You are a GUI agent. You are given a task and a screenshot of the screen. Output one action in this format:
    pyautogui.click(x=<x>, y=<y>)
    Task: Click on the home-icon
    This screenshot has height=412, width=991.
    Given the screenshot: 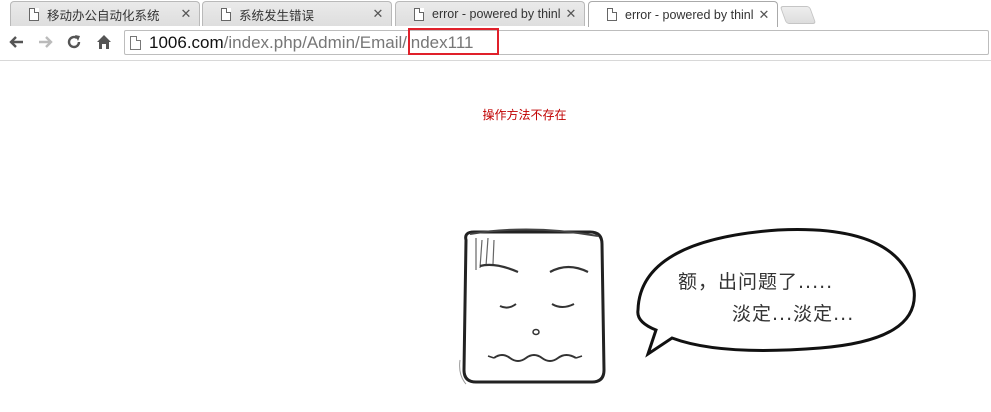 What is the action you would take?
    pyautogui.click(x=104, y=42)
    